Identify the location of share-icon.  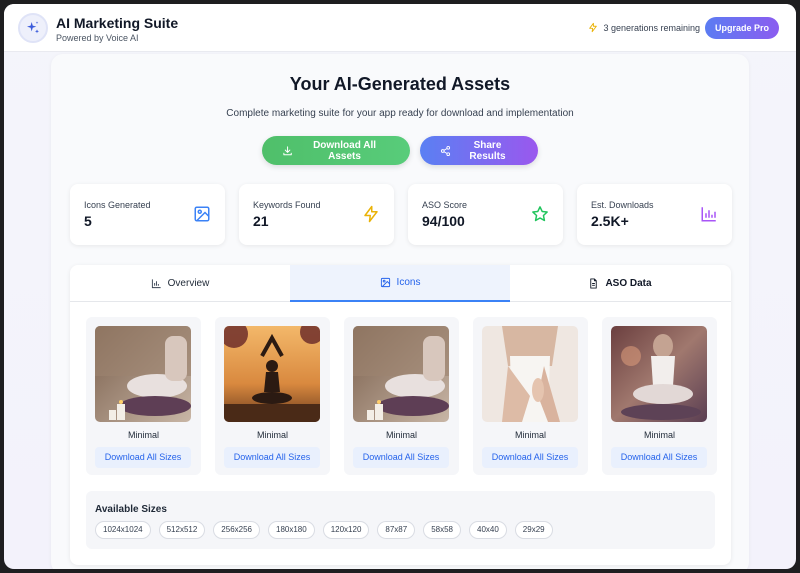
(445, 150).